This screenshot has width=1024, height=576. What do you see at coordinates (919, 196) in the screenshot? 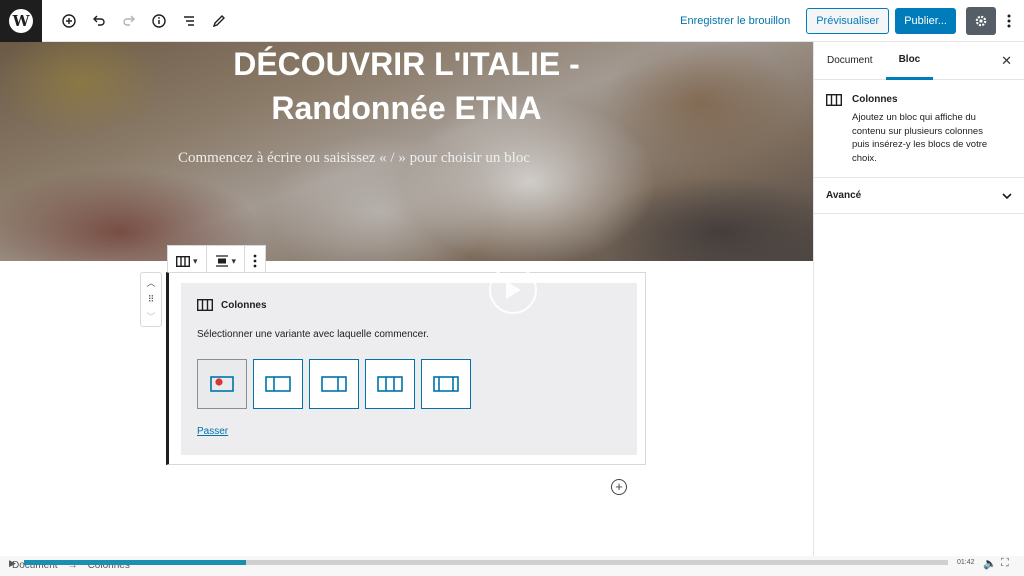
I see `advanced-panel-toggle: Avancé` at bounding box center [919, 196].